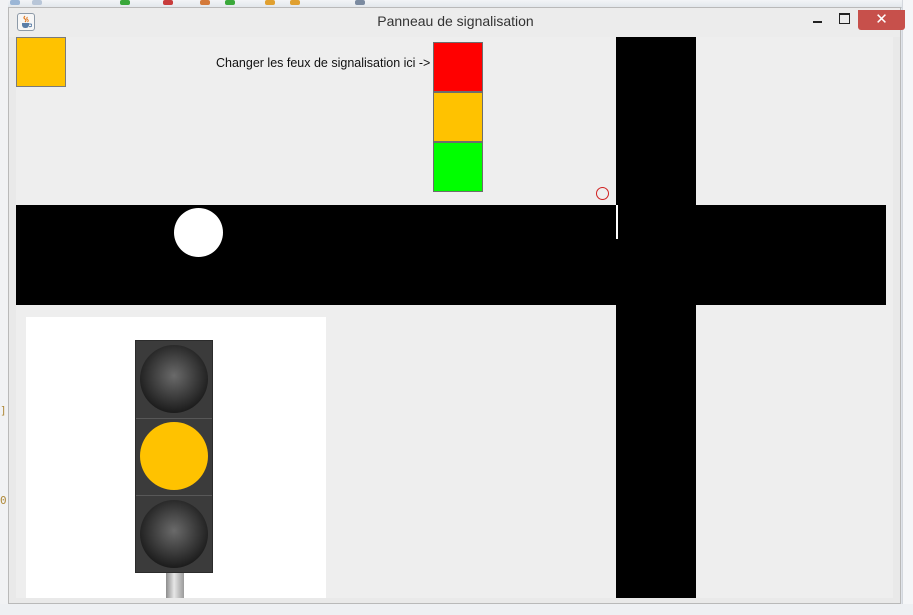  I want to click on host-edge-glyph: ], so click(3, 410).